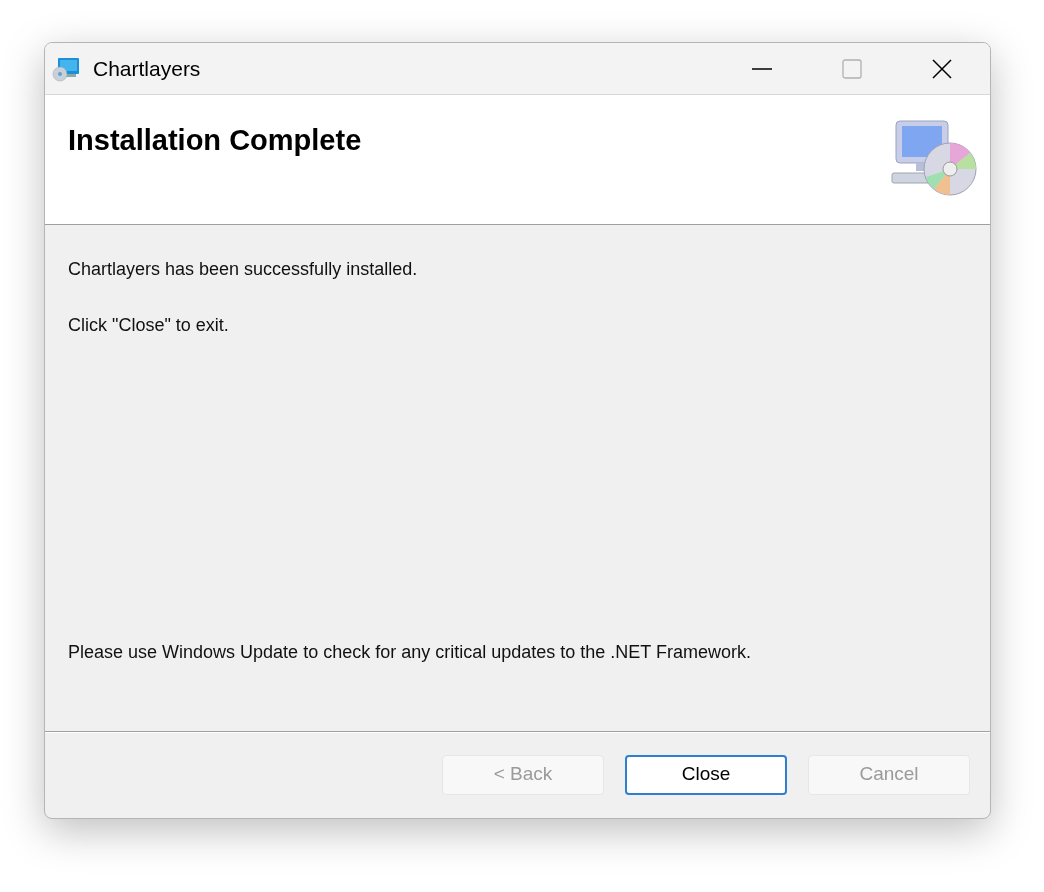  I want to click on message-text: Click "Close" to exit., so click(149, 325).